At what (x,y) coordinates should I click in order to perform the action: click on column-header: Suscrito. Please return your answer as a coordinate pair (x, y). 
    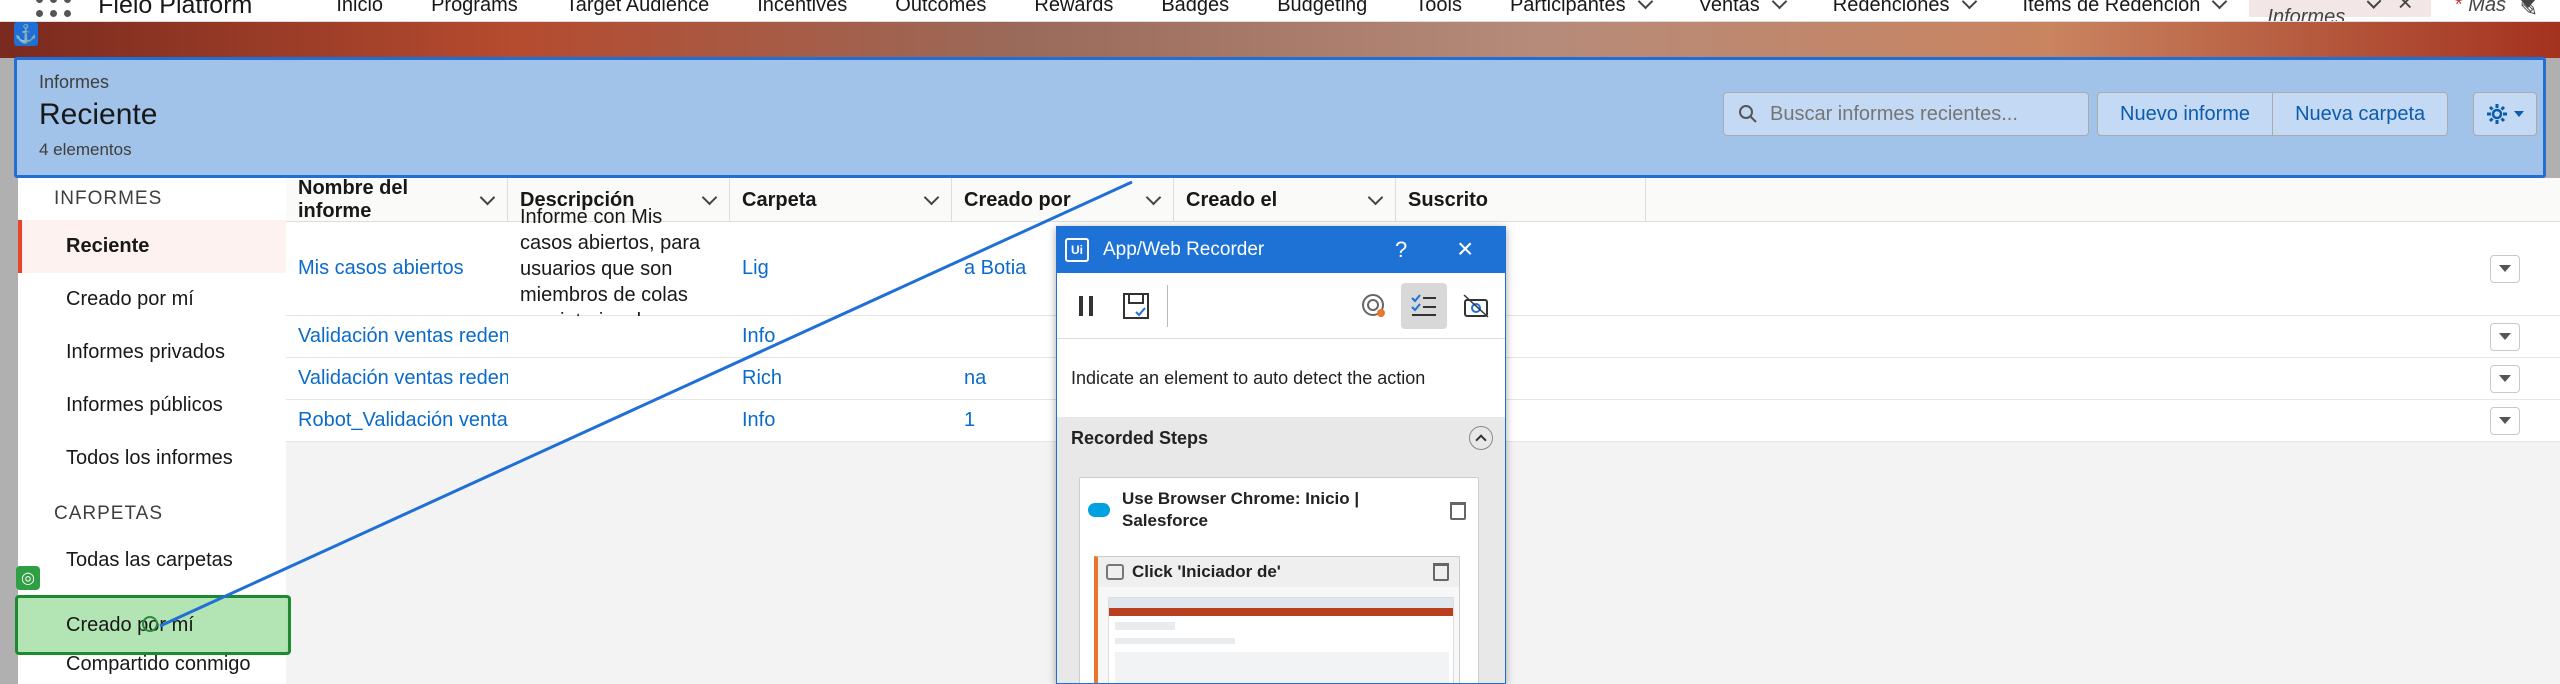
    Looking at the image, I should click on (1521, 200).